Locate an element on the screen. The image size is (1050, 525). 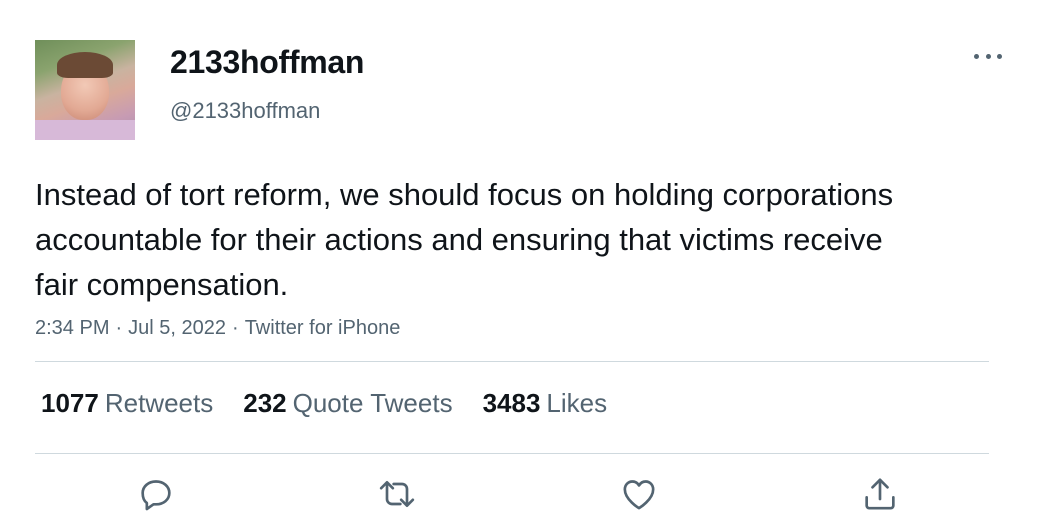
reply-button is located at coordinates (156, 494).